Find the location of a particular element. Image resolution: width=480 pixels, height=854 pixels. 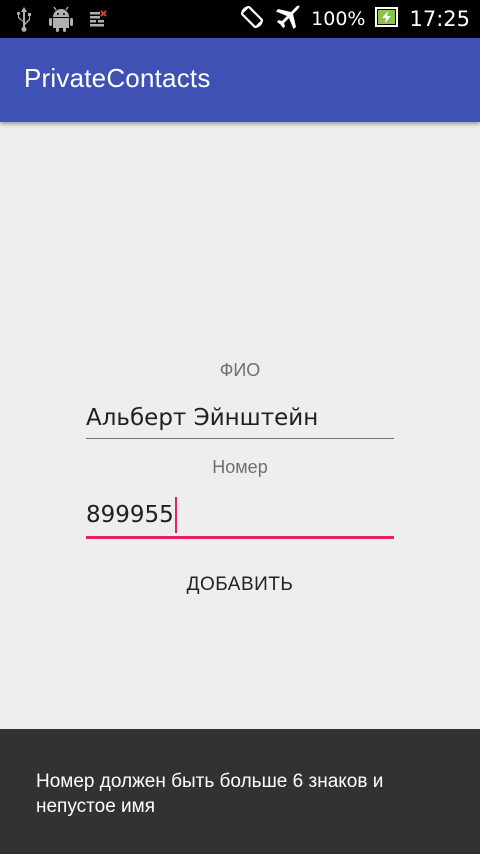

clock: 17:25 is located at coordinates (439, 19).